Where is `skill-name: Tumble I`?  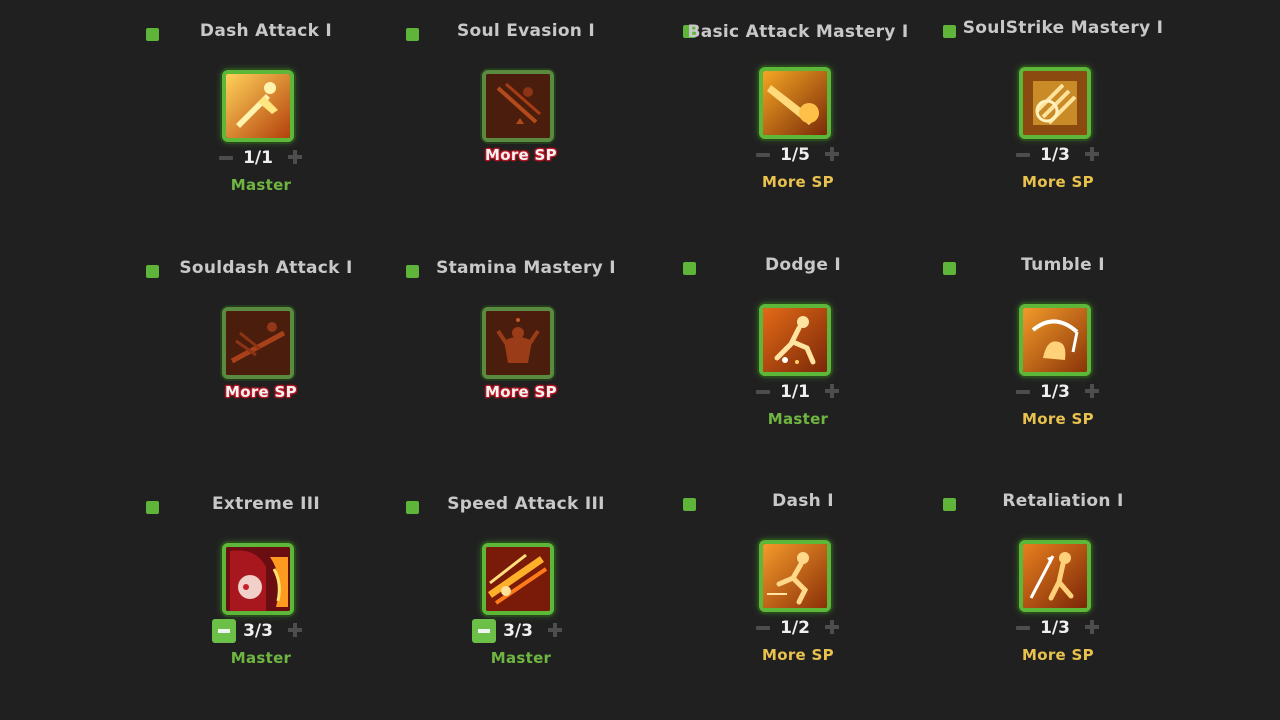
skill-name: Tumble I is located at coordinates (1063, 265).